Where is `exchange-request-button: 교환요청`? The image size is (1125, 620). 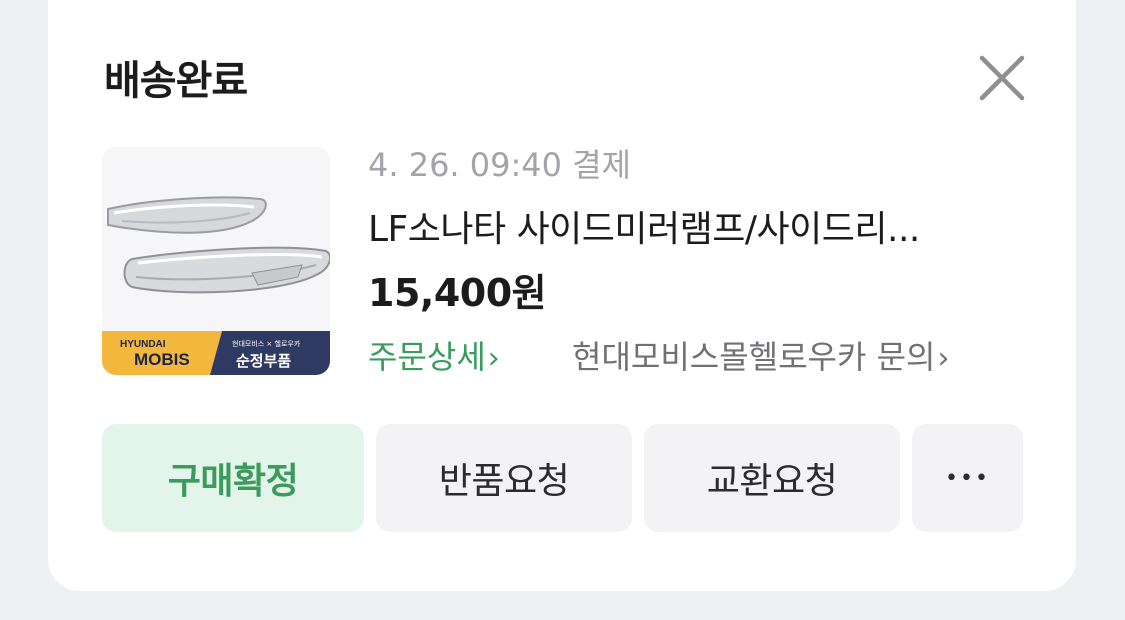
exchange-request-button: 교환요청 is located at coordinates (772, 478).